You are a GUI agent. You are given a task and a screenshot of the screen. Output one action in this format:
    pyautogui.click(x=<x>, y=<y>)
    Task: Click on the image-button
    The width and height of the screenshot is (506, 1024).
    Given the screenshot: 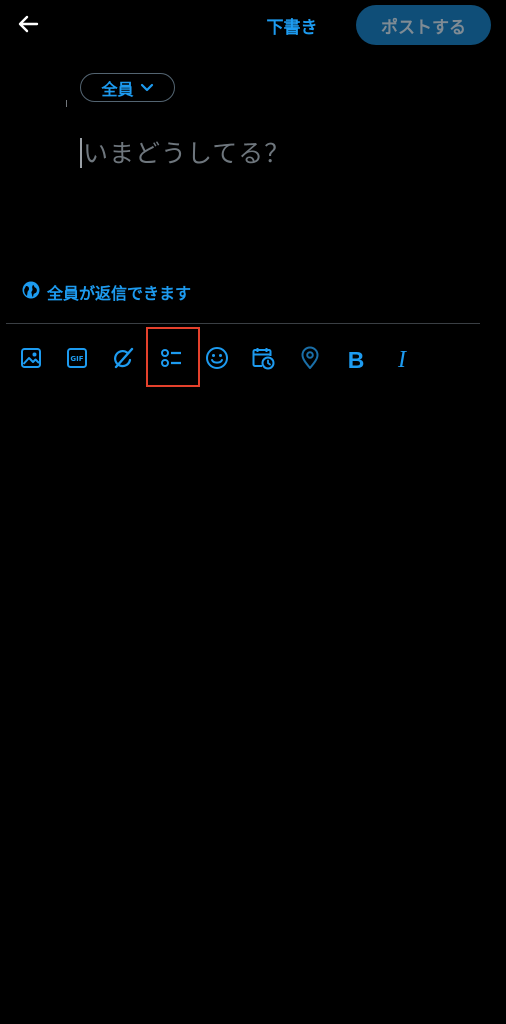 What is the action you would take?
    pyautogui.click(x=31, y=360)
    